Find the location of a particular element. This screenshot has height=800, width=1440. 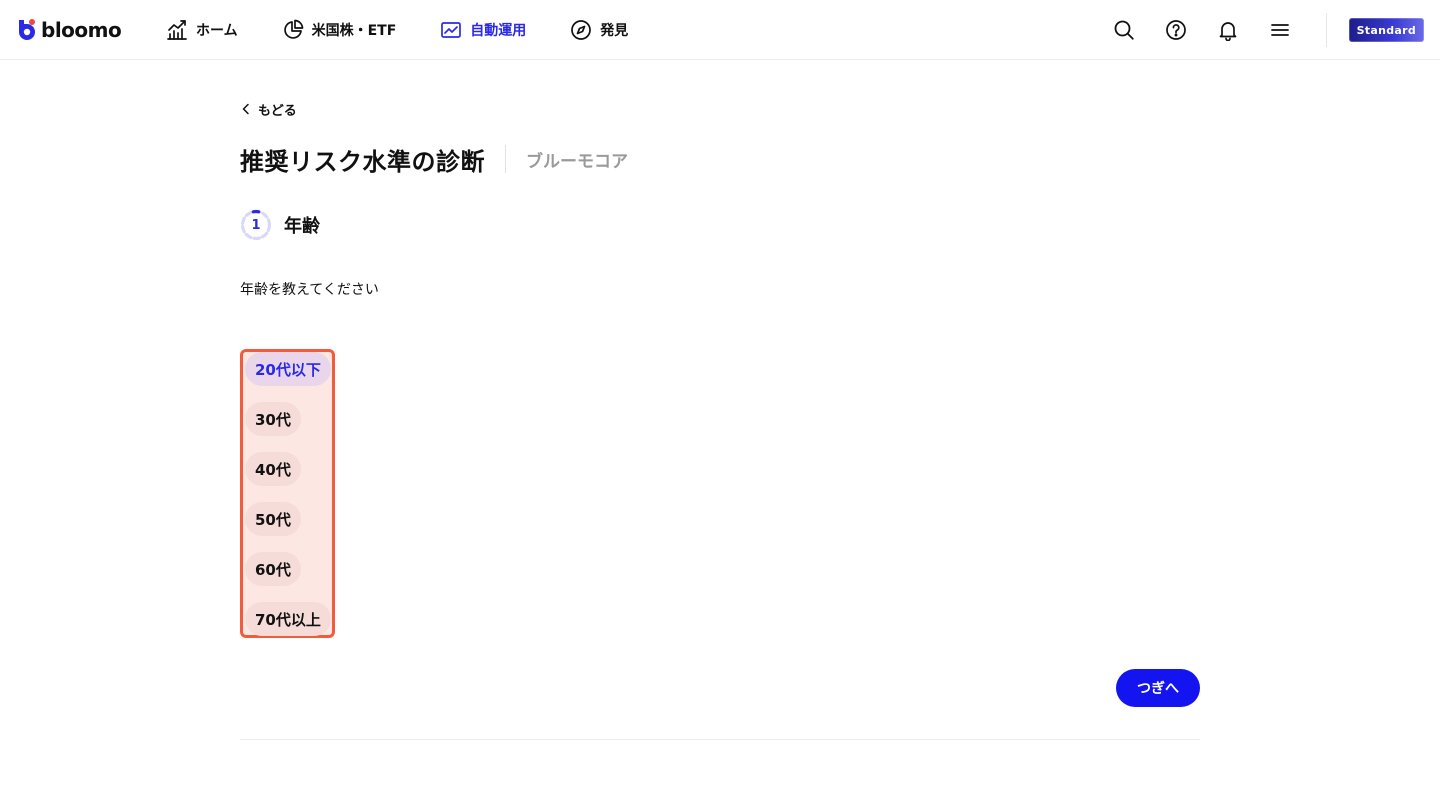

nav-item-label: 米国株・ETF is located at coordinates (354, 31).